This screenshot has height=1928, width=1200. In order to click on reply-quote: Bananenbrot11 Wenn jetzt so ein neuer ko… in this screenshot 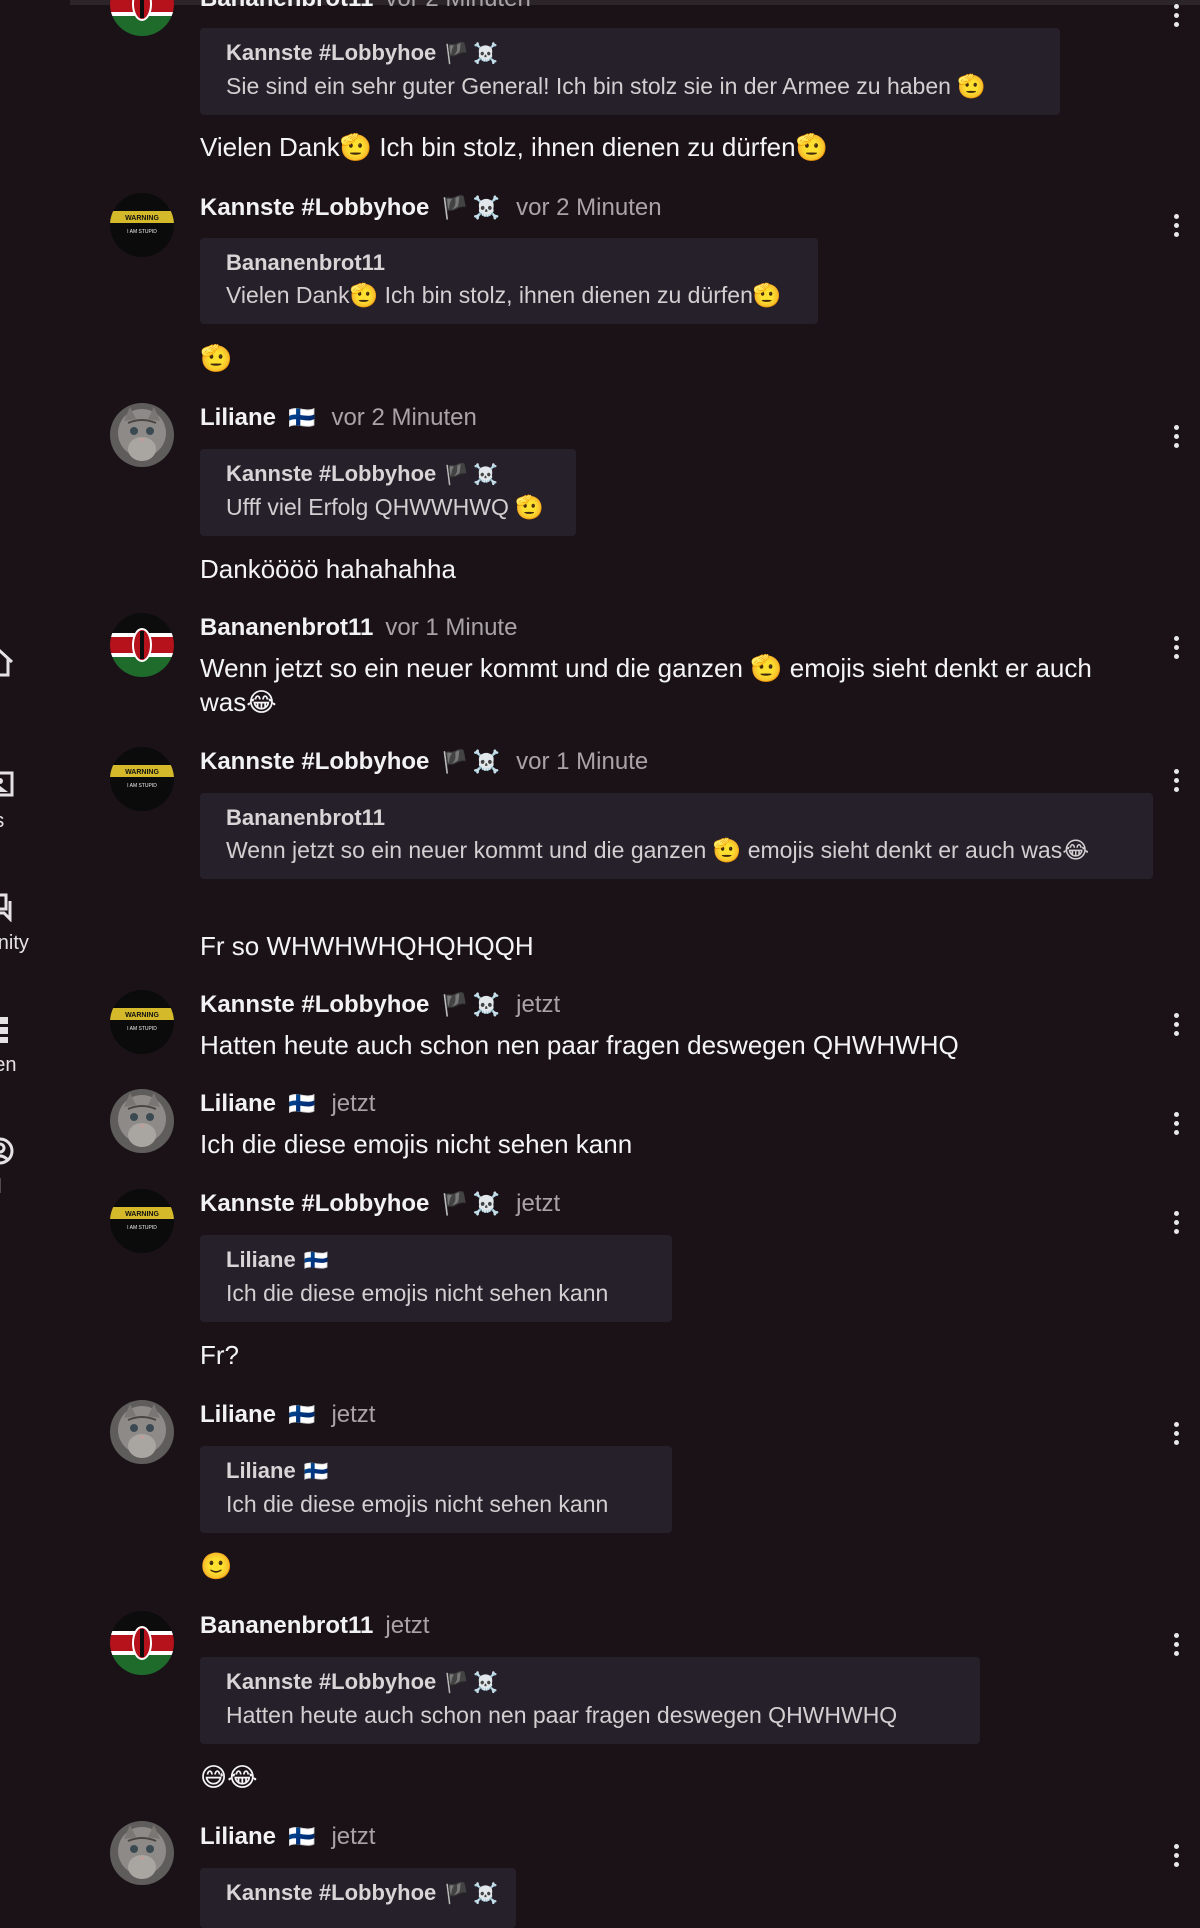, I will do `click(676, 836)`.